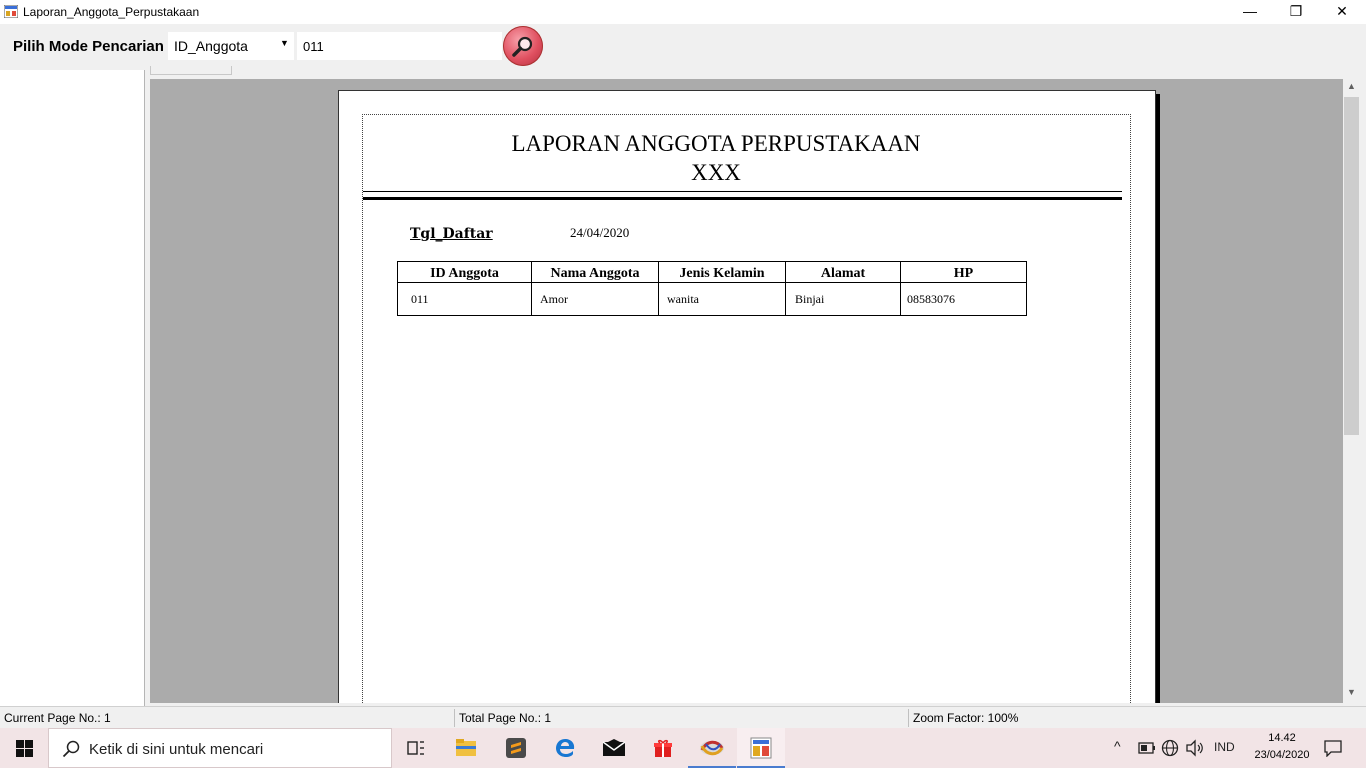  Describe the element at coordinates (505, 718) in the screenshot. I see `total-page-status: Total Page No.: 1` at that location.